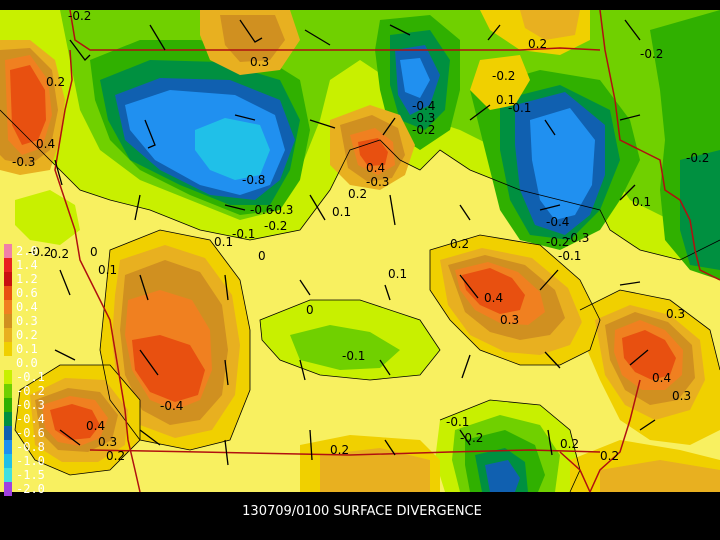  What do you see at coordinates (27, 349) in the screenshot?
I see `legend-label: 0.1` at bounding box center [27, 349].